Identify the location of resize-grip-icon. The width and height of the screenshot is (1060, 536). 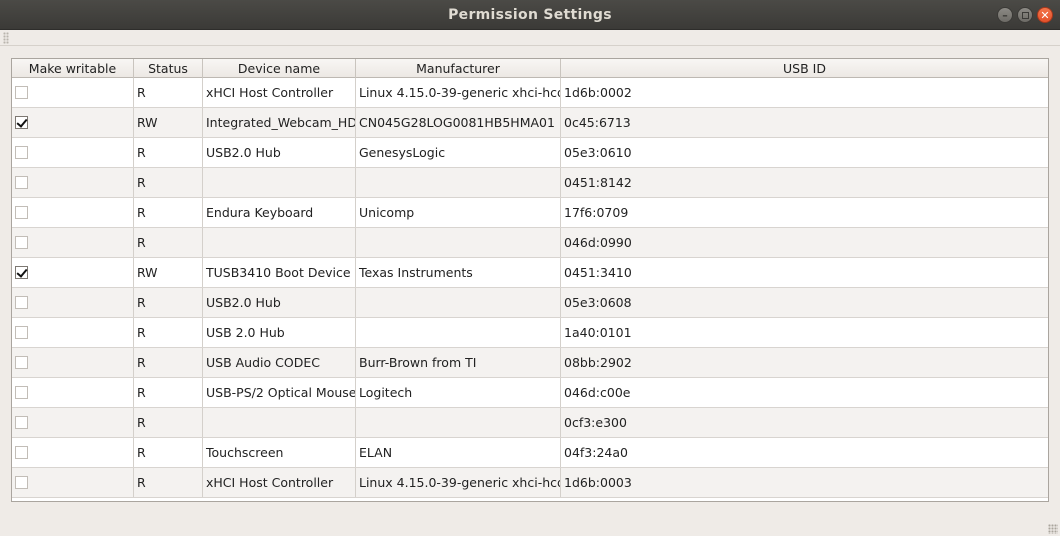
(1053, 529).